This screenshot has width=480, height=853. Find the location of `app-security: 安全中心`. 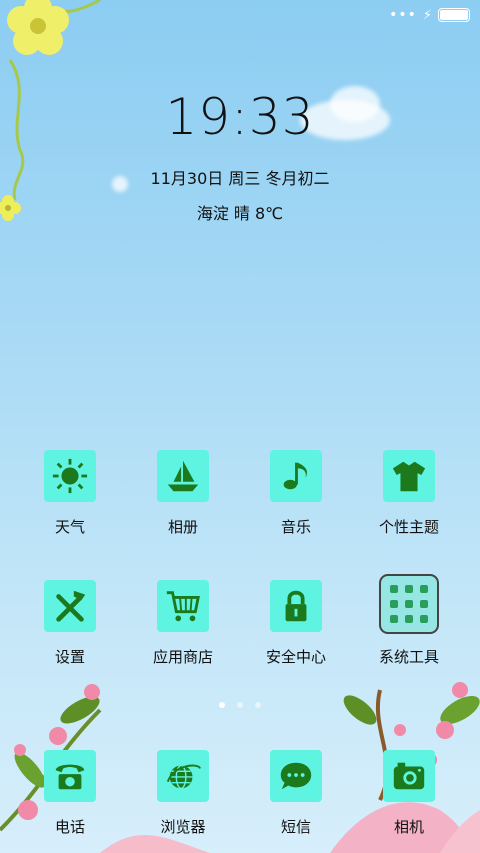

app-security: 安全中心 is located at coordinates (296, 623).